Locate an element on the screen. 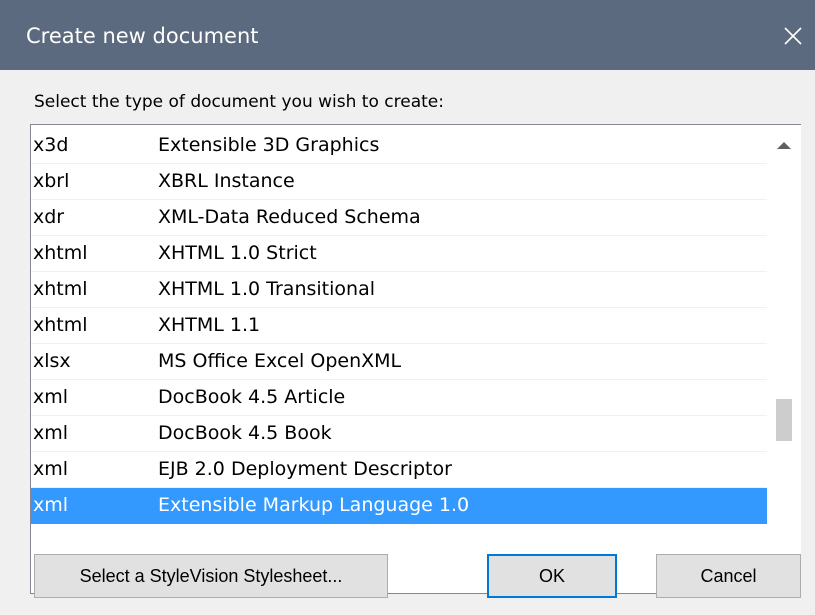  window-title: Create new document is located at coordinates (142, 36).